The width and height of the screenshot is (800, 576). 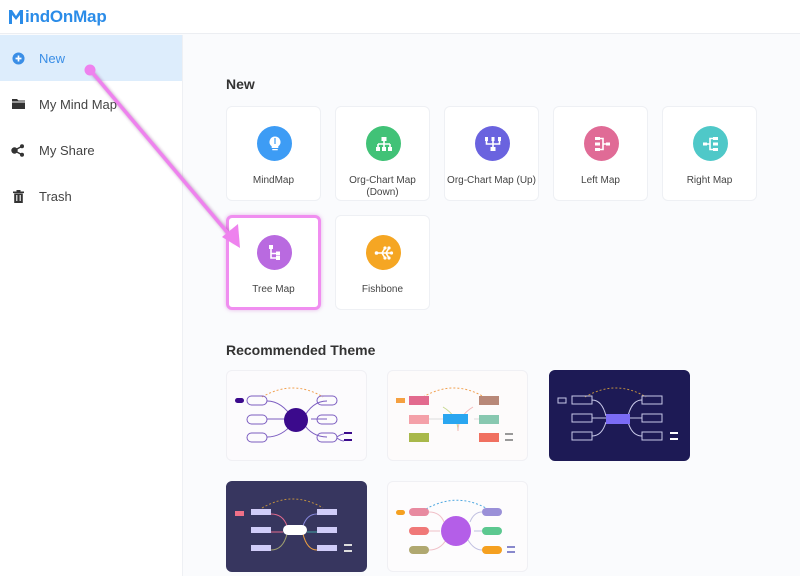 I want to click on theme-card-purple-classic, so click(x=296, y=415).